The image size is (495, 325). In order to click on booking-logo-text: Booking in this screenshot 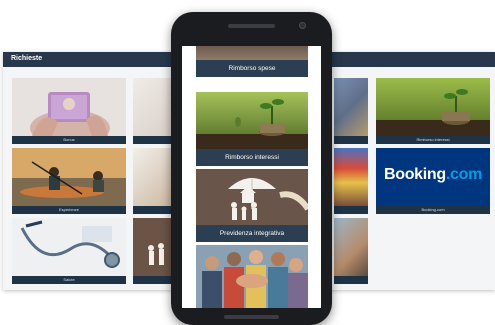, I will do `click(414, 174)`.